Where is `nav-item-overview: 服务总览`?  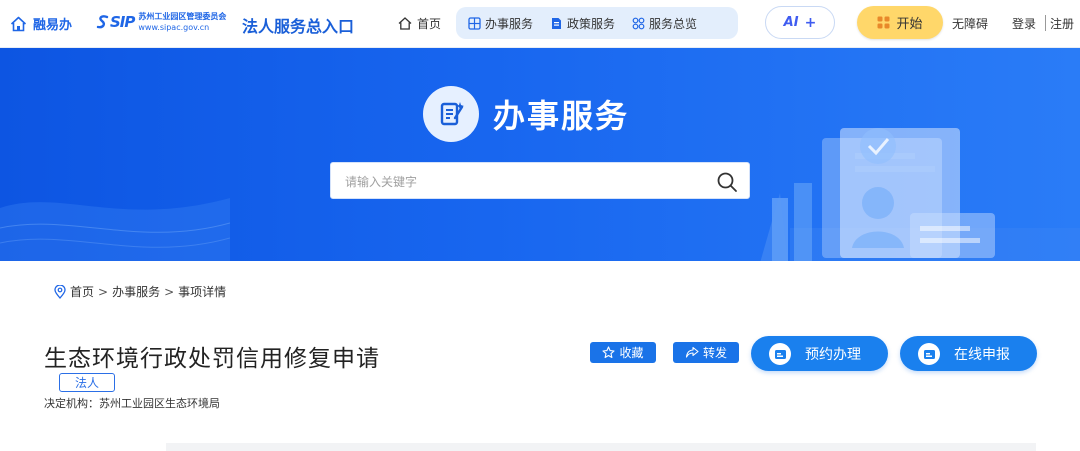
nav-item-overview: 服务总览 is located at coordinates (664, 23).